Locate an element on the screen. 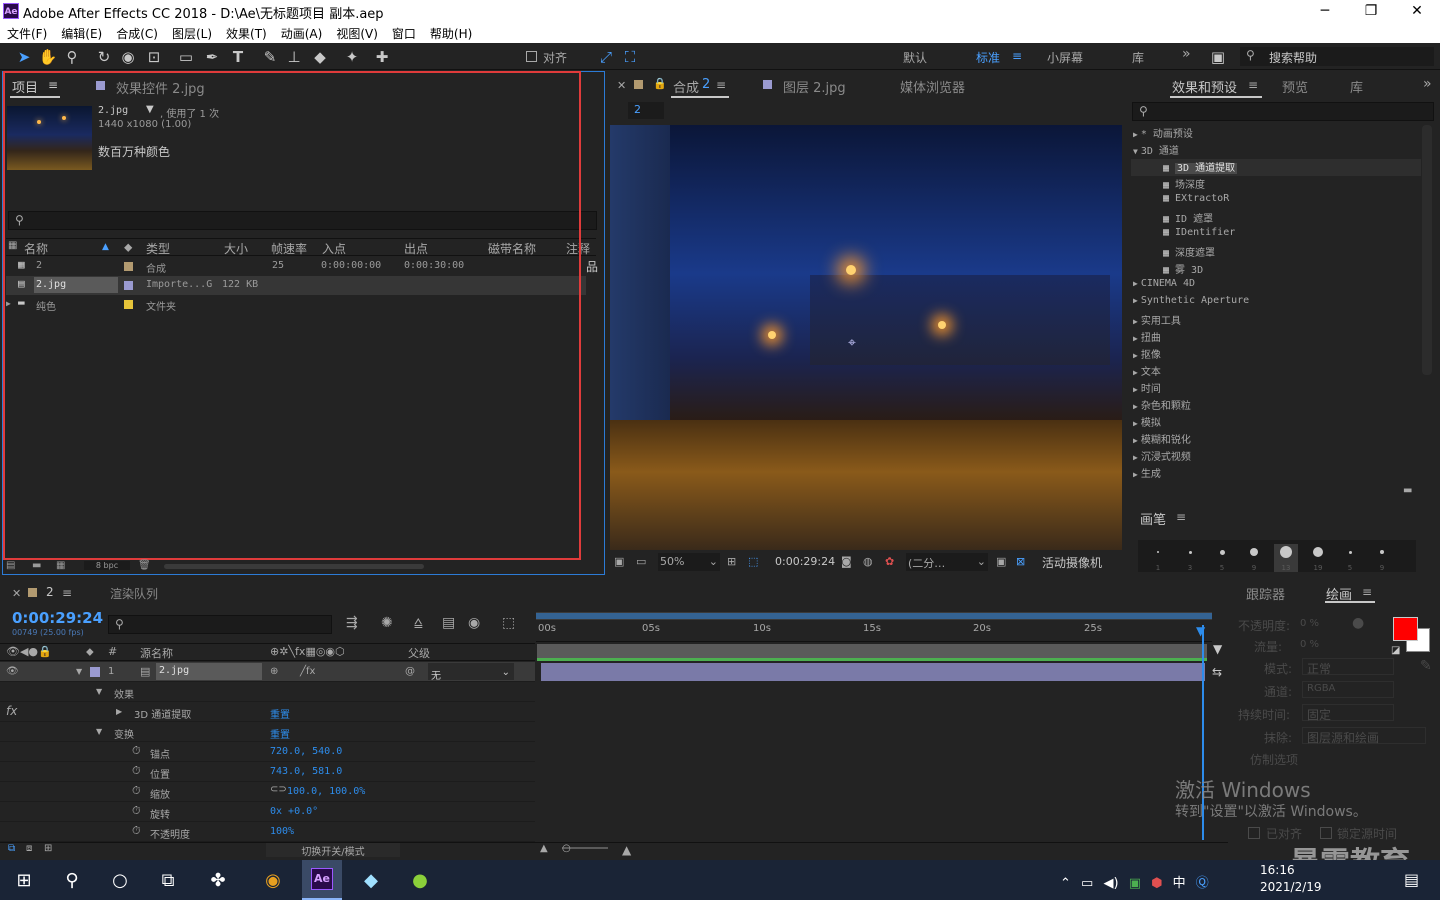 The image size is (1440, 900). timeline-menu-icon: ≡ is located at coordinates (67, 593).